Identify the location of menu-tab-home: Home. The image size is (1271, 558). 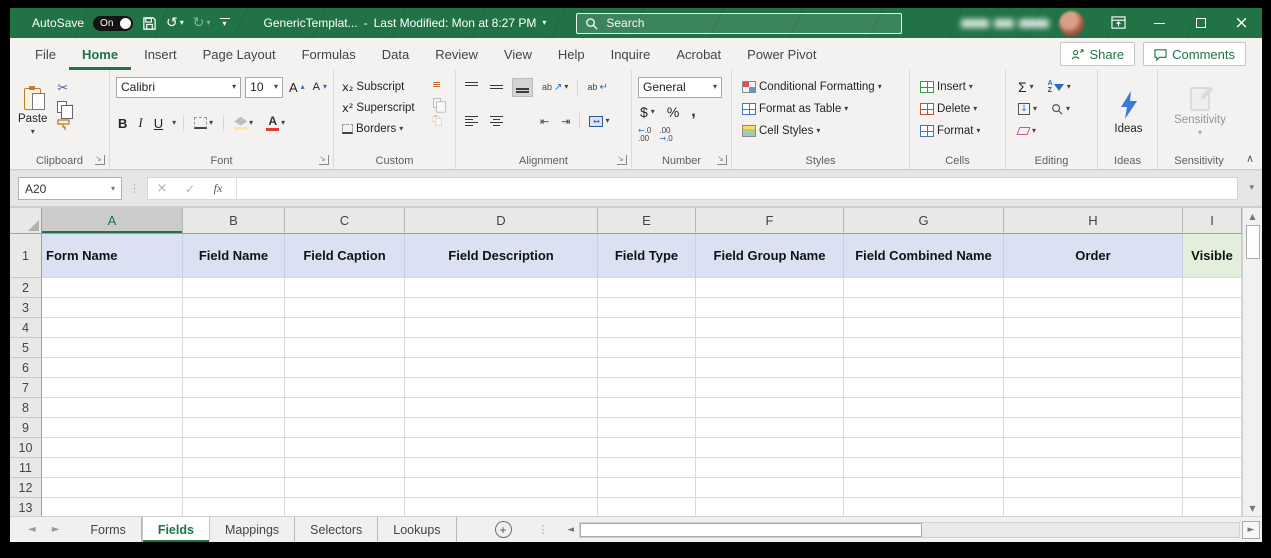
(100, 54).